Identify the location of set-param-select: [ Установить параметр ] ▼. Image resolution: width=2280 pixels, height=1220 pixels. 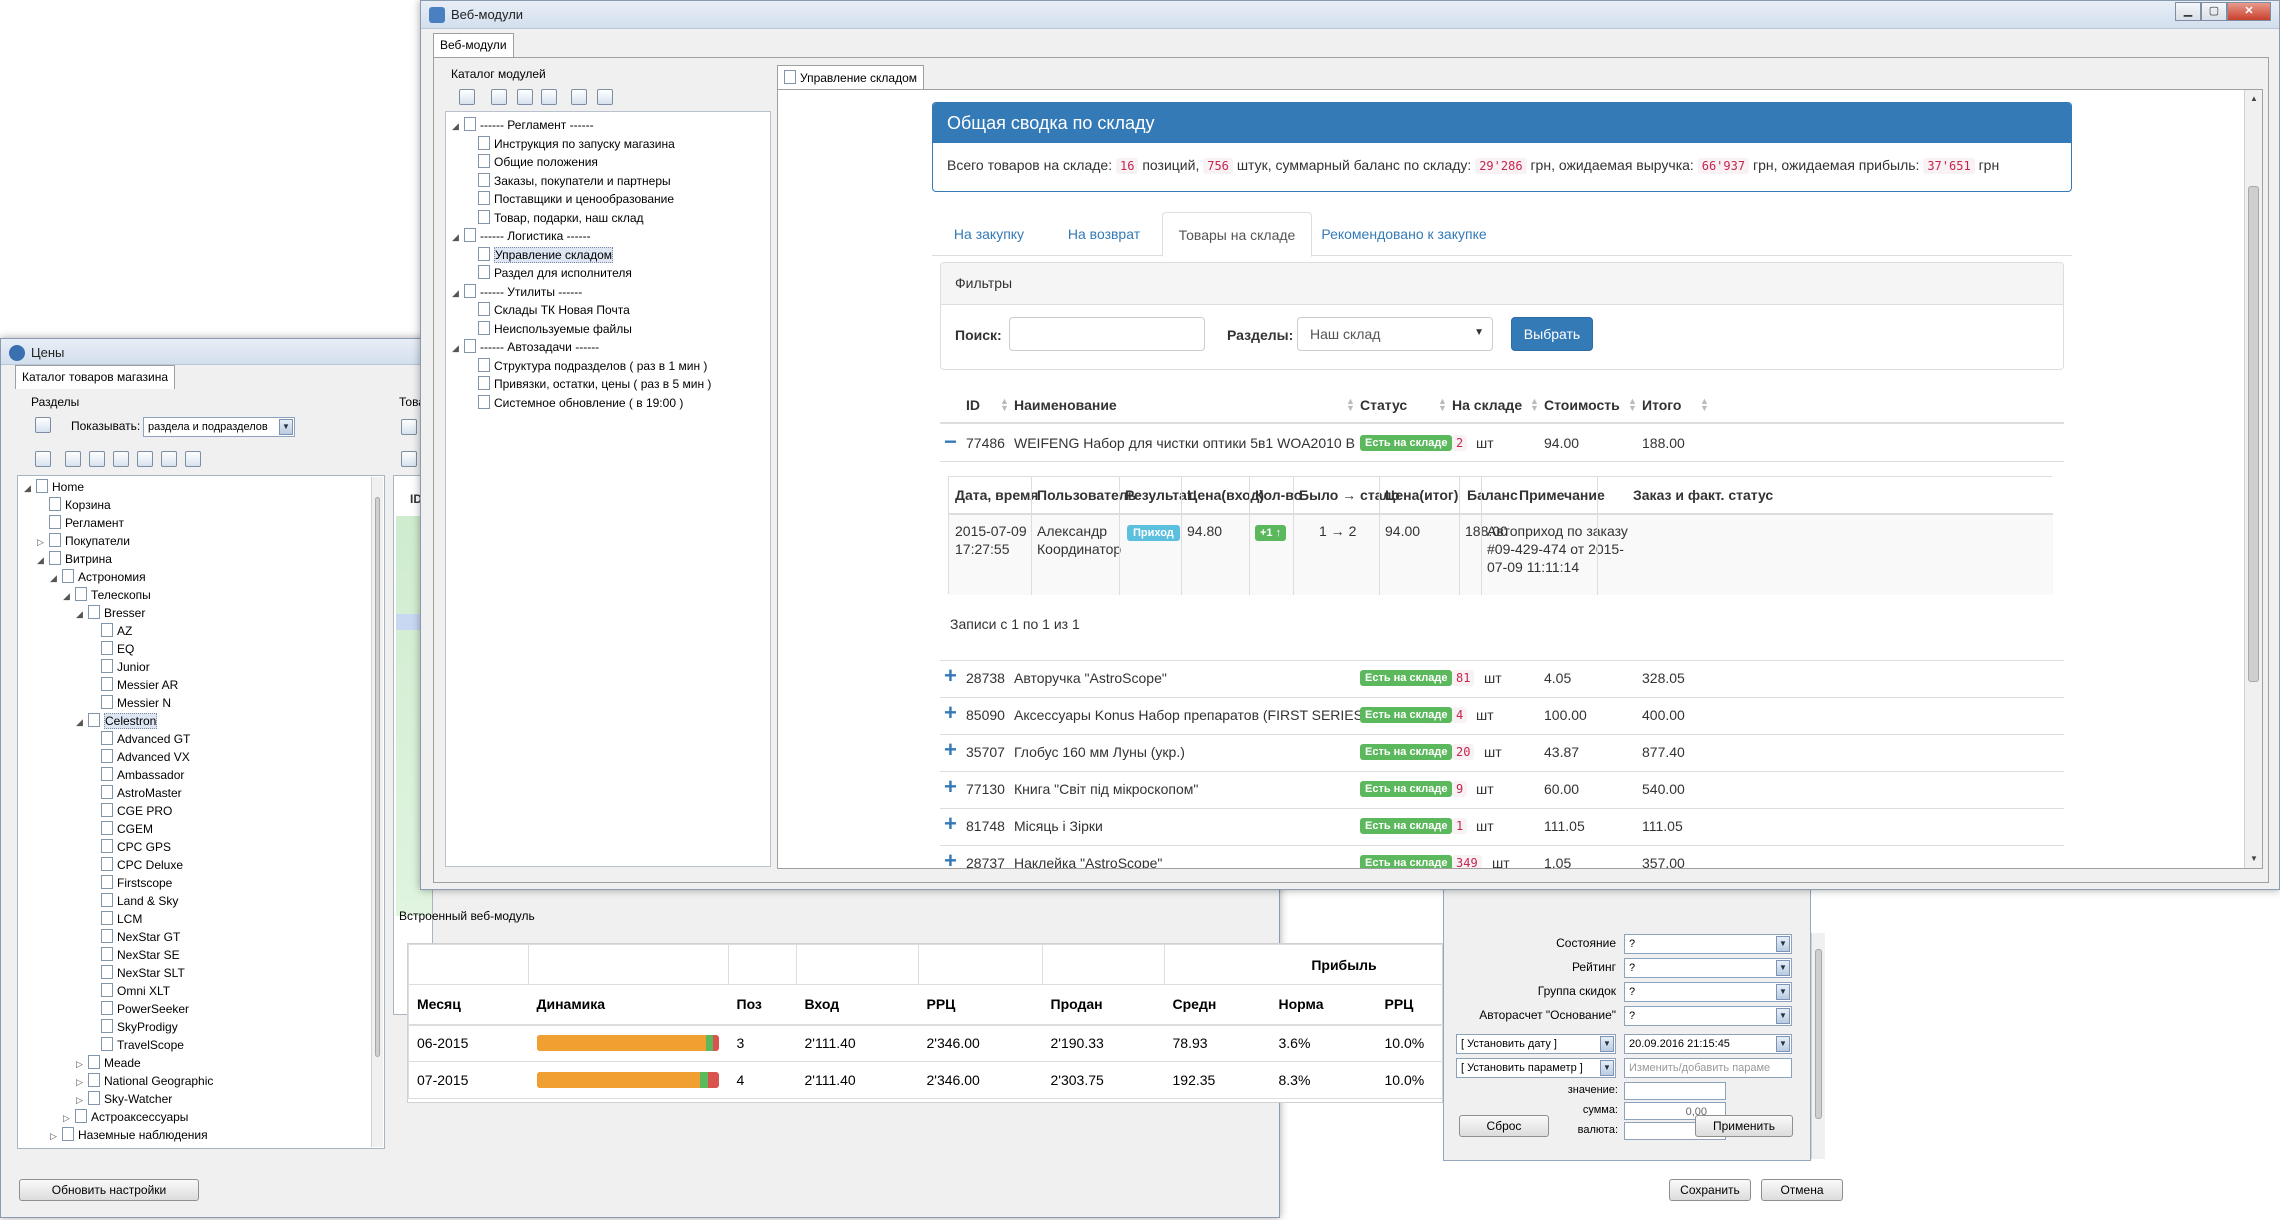
(1536, 1068).